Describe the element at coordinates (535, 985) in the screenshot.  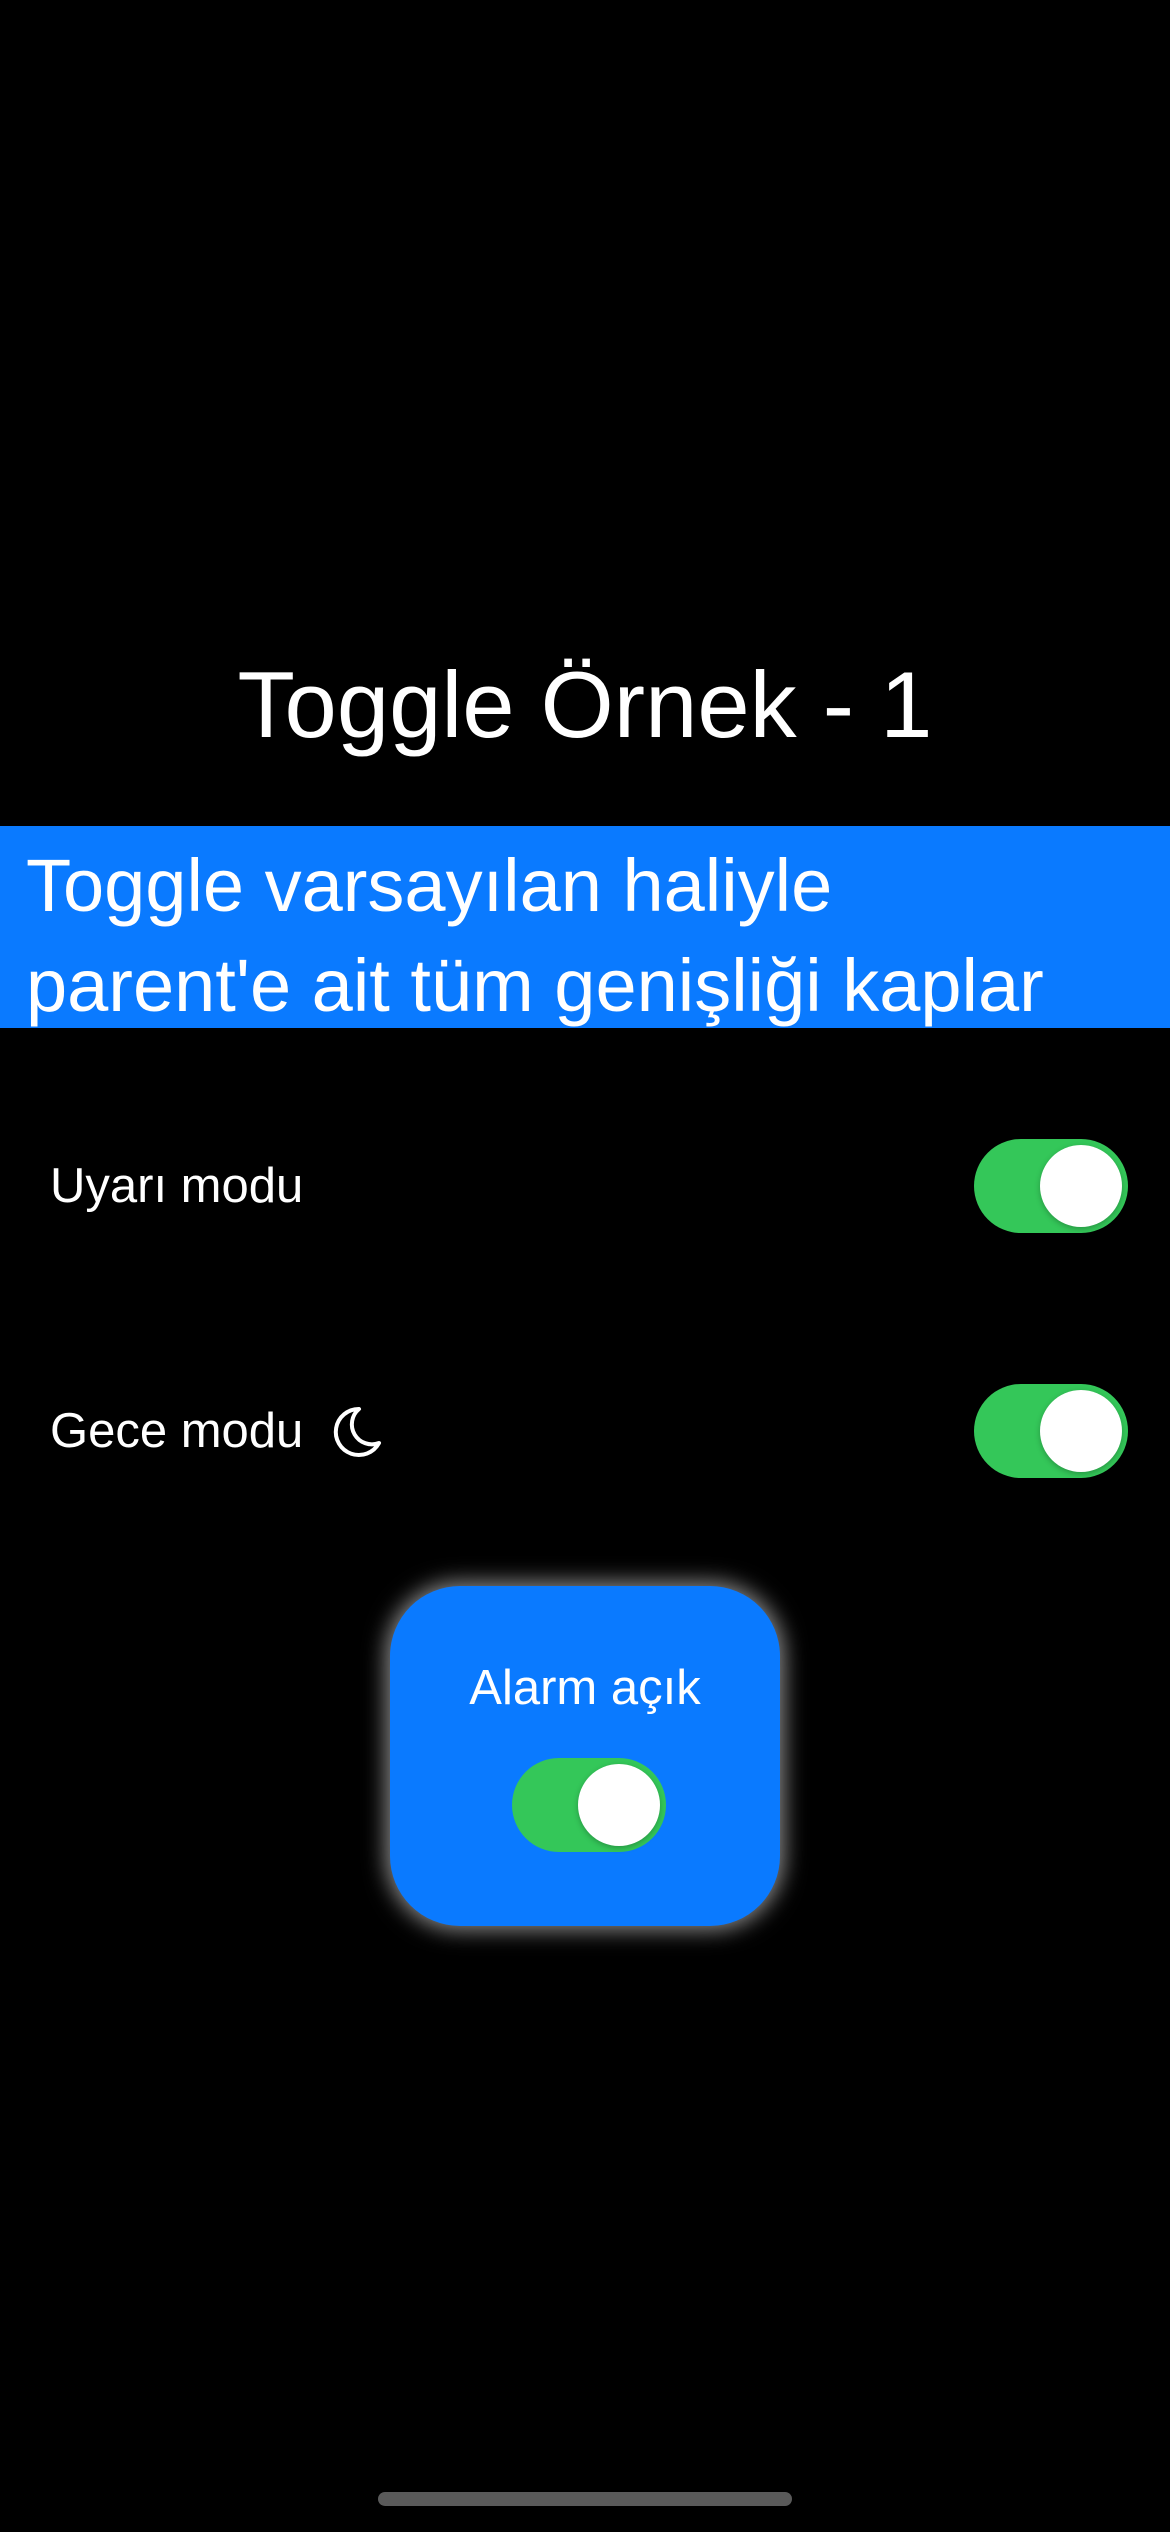
I see `banner-text-line-2: parent'e ait tüm genişliği kaplar` at that location.